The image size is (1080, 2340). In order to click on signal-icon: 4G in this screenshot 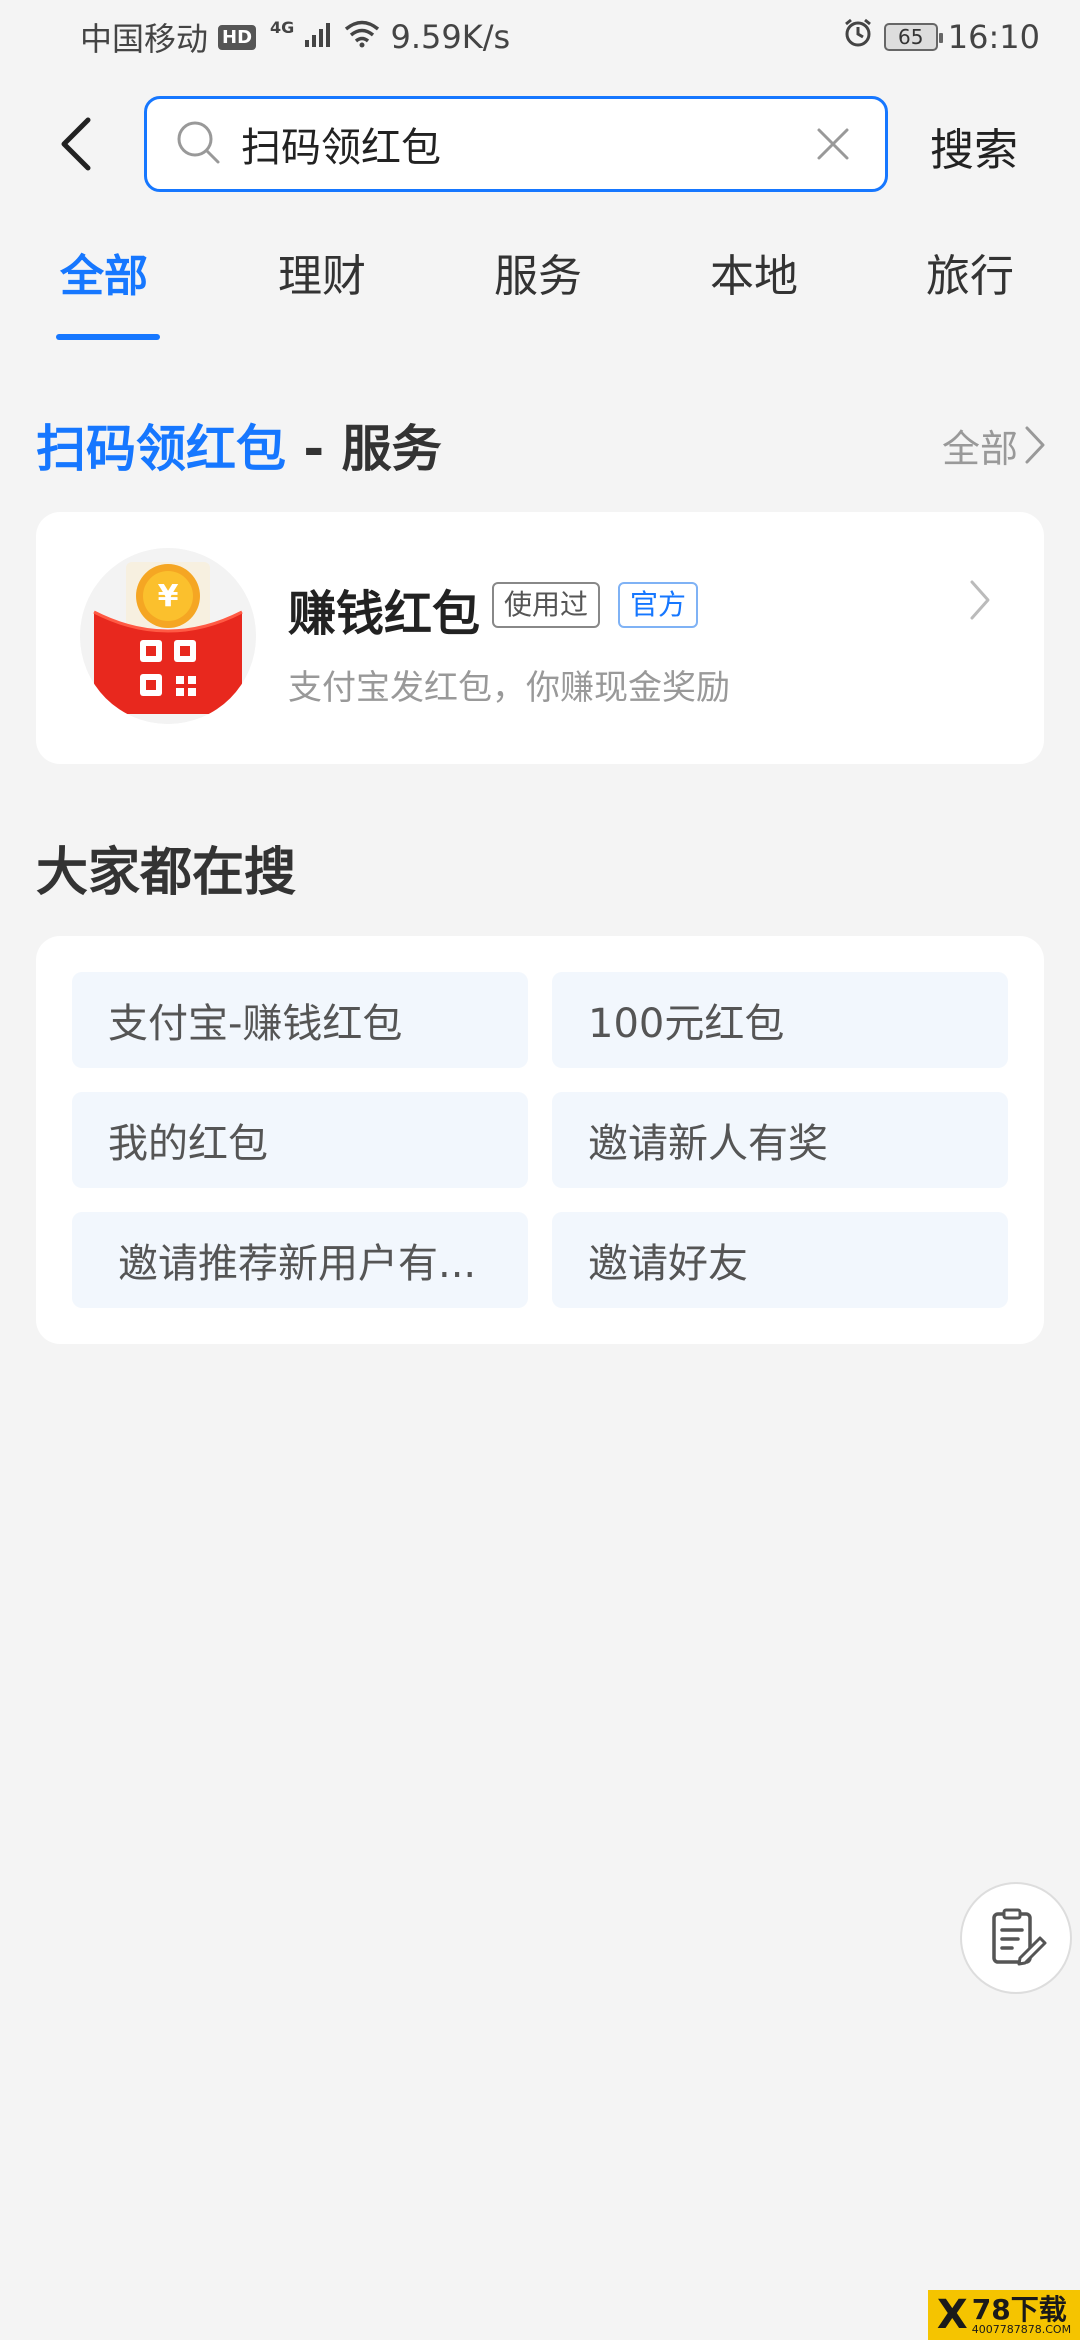, I will do `click(300, 37)`.